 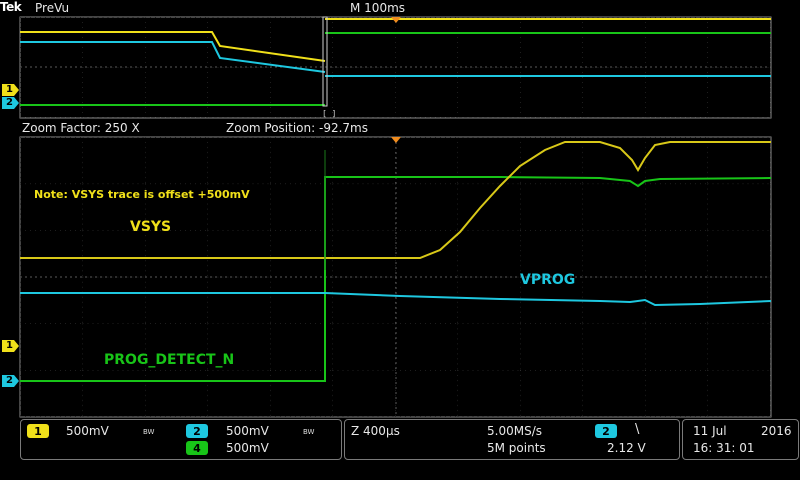 What do you see at coordinates (247, 431) in the screenshot?
I see `ch2-scale: 500mV` at bounding box center [247, 431].